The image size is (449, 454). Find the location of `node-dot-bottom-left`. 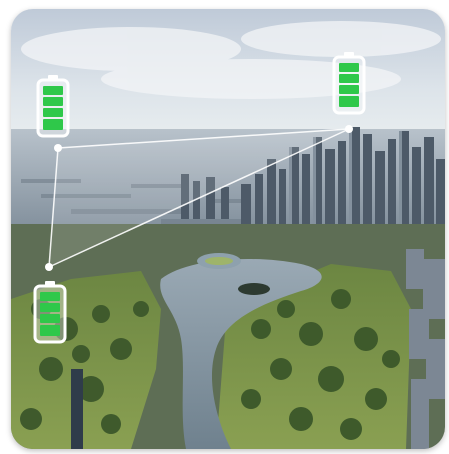

node-dot-bottom-left is located at coordinates (49, 267).